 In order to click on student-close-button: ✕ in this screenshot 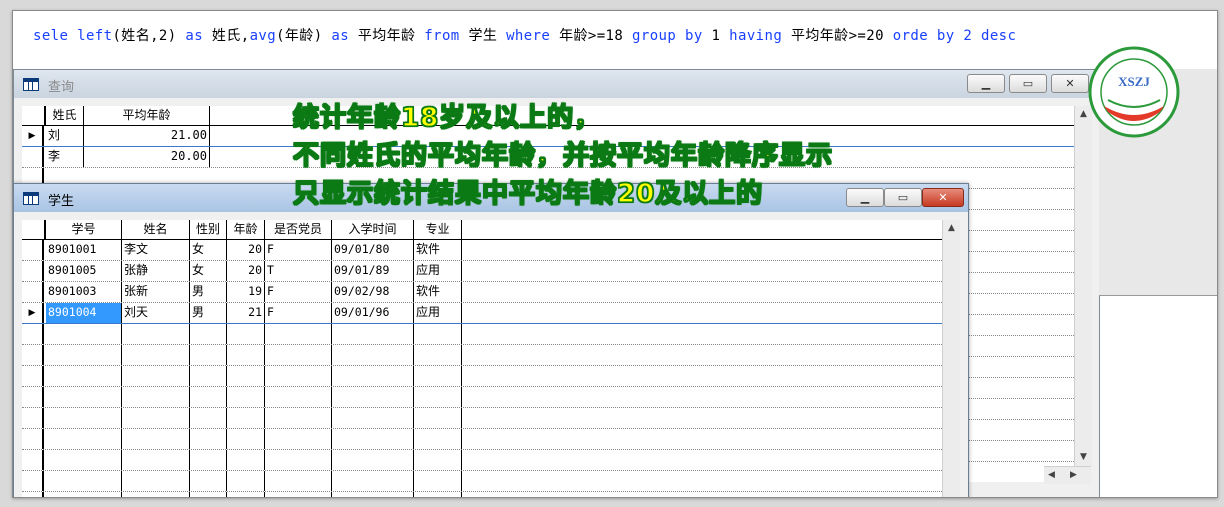, I will do `click(943, 197)`.